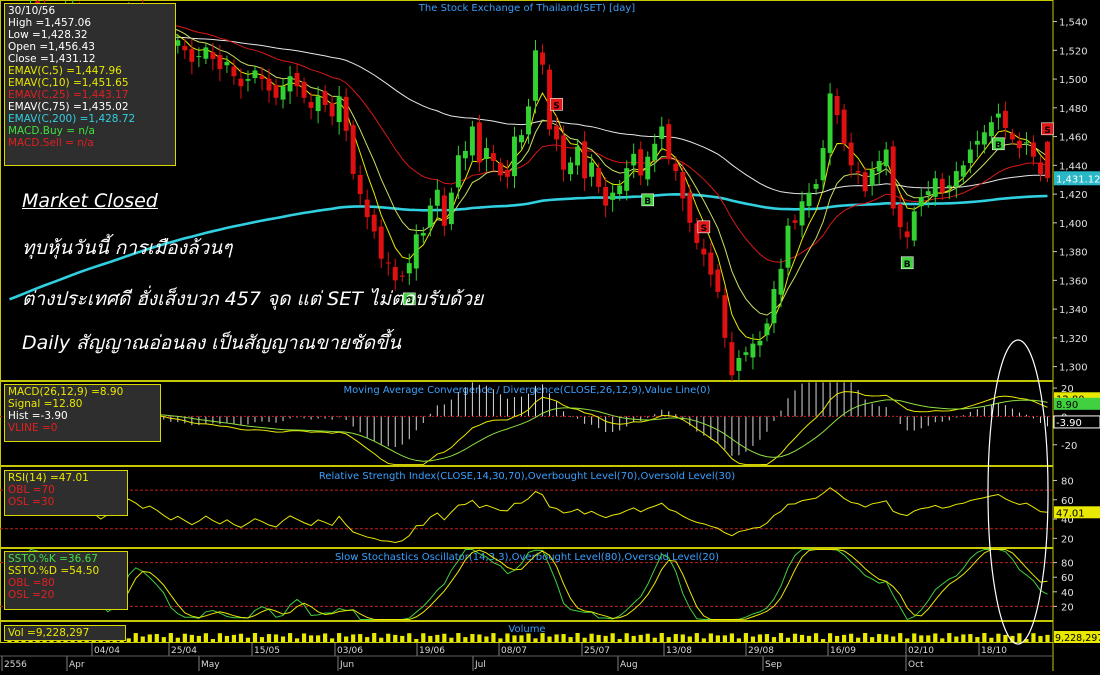 The image size is (1100, 675). I want to click on info-emav5: EMAV(C,5) =1,447.96, so click(65, 71).